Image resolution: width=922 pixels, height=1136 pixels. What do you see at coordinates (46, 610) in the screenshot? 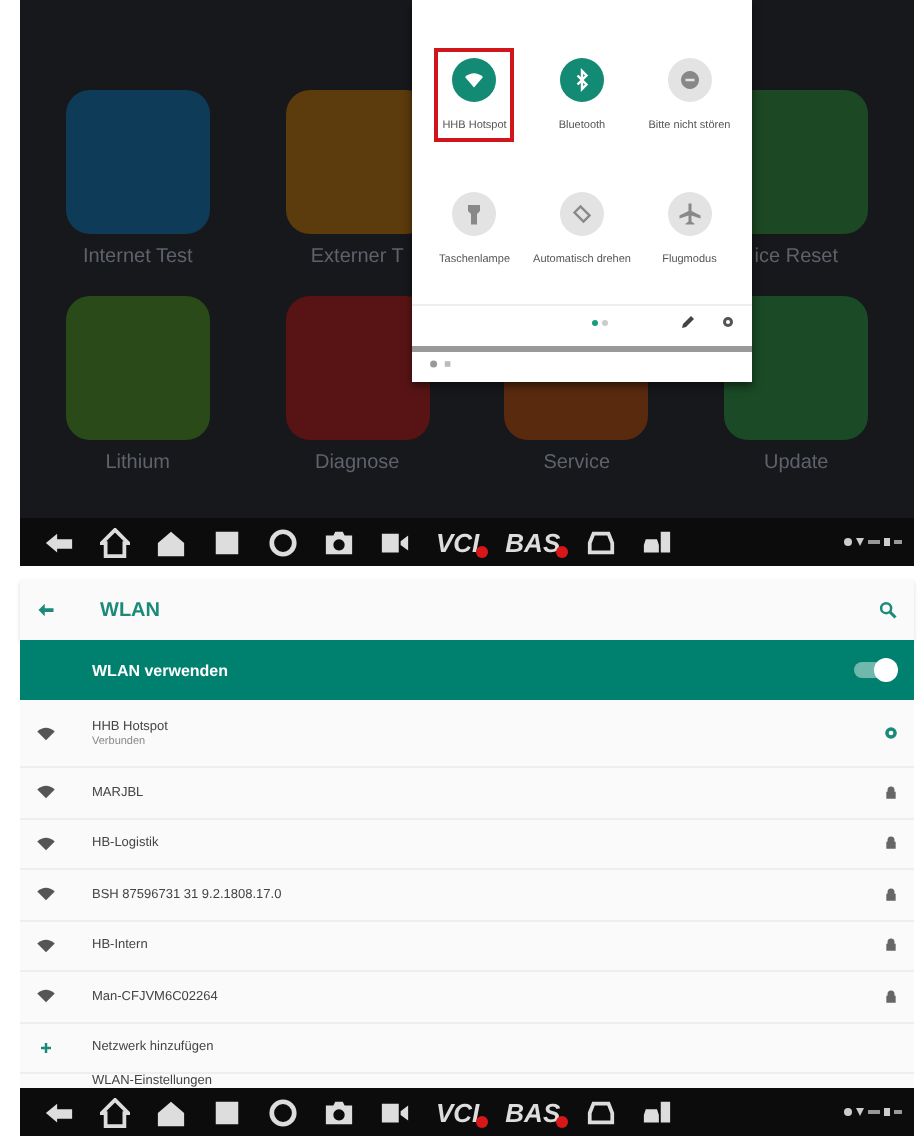
I see `back-arrow-icon` at bounding box center [46, 610].